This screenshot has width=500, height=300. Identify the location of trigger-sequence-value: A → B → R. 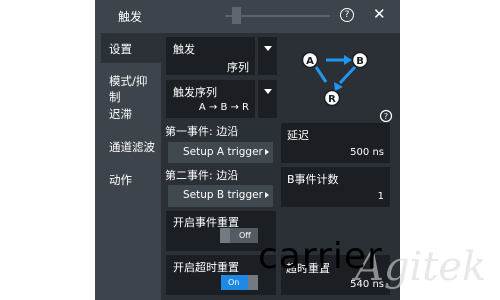
(223, 107).